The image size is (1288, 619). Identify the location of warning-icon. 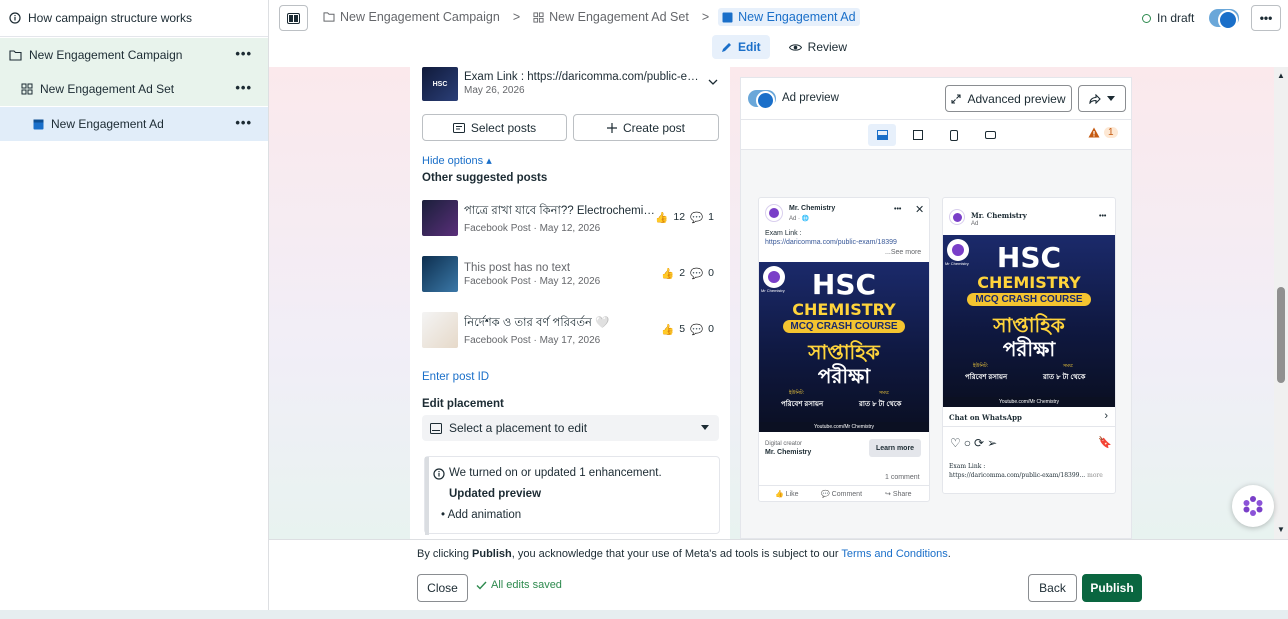
(1094, 132).